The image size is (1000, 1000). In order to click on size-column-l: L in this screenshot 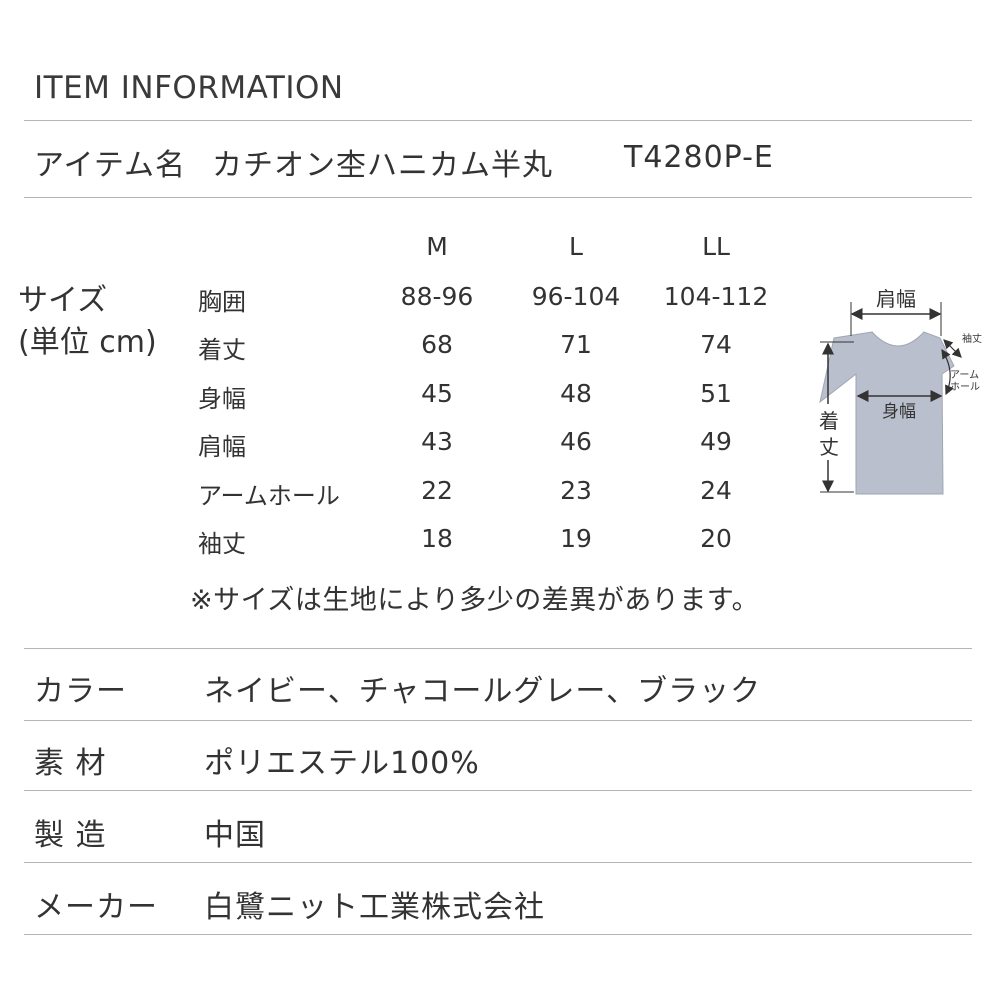, I will do `click(576, 246)`.